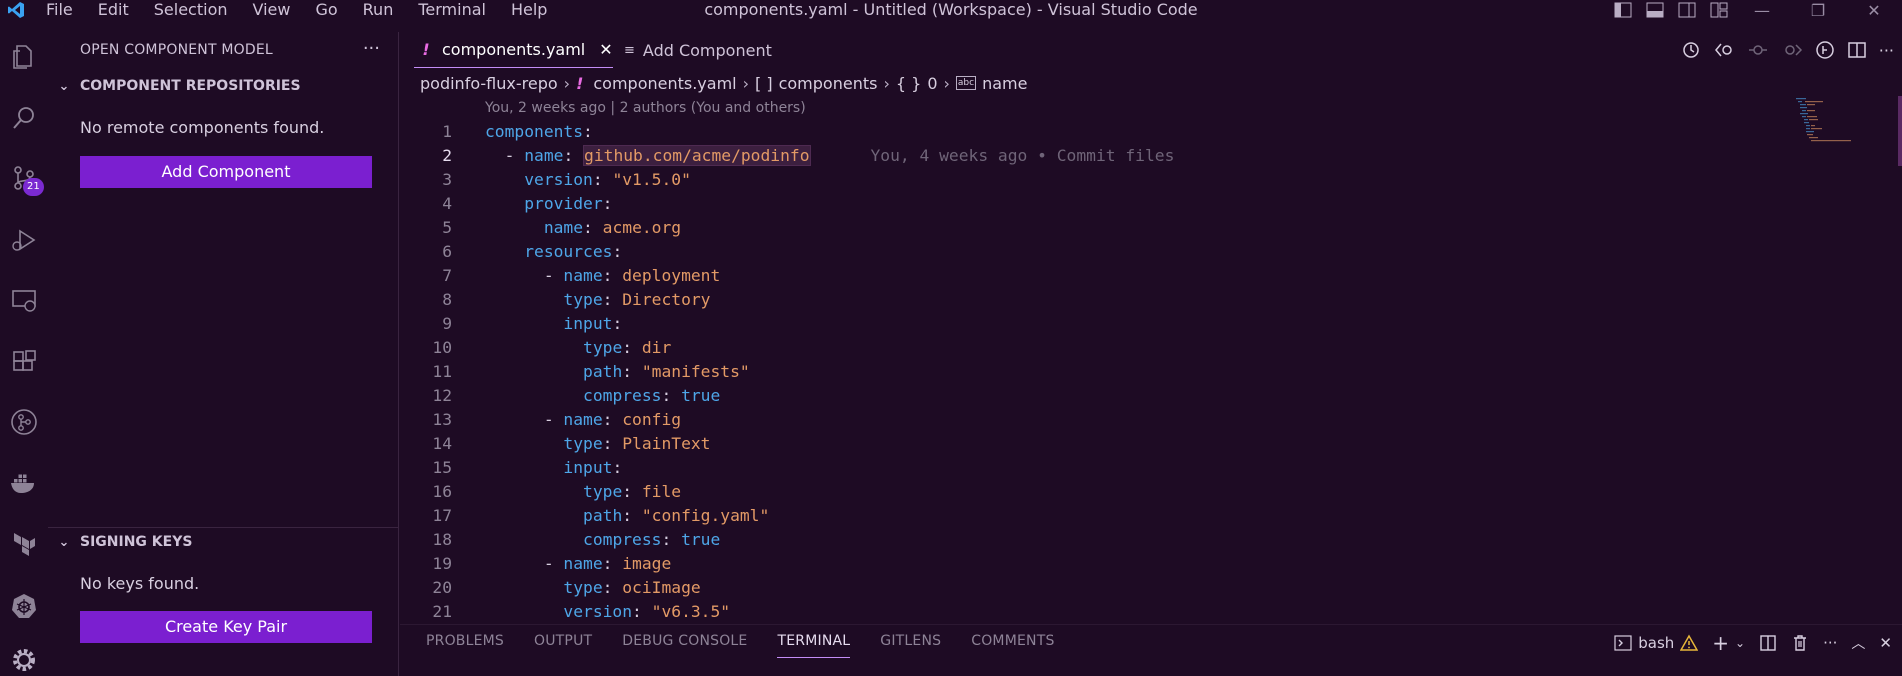  What do you see at coordinates (1623, 10) in the screenshot?
I see `toggle-primary-sidebar-icon` at bounding box center [1623, 10].